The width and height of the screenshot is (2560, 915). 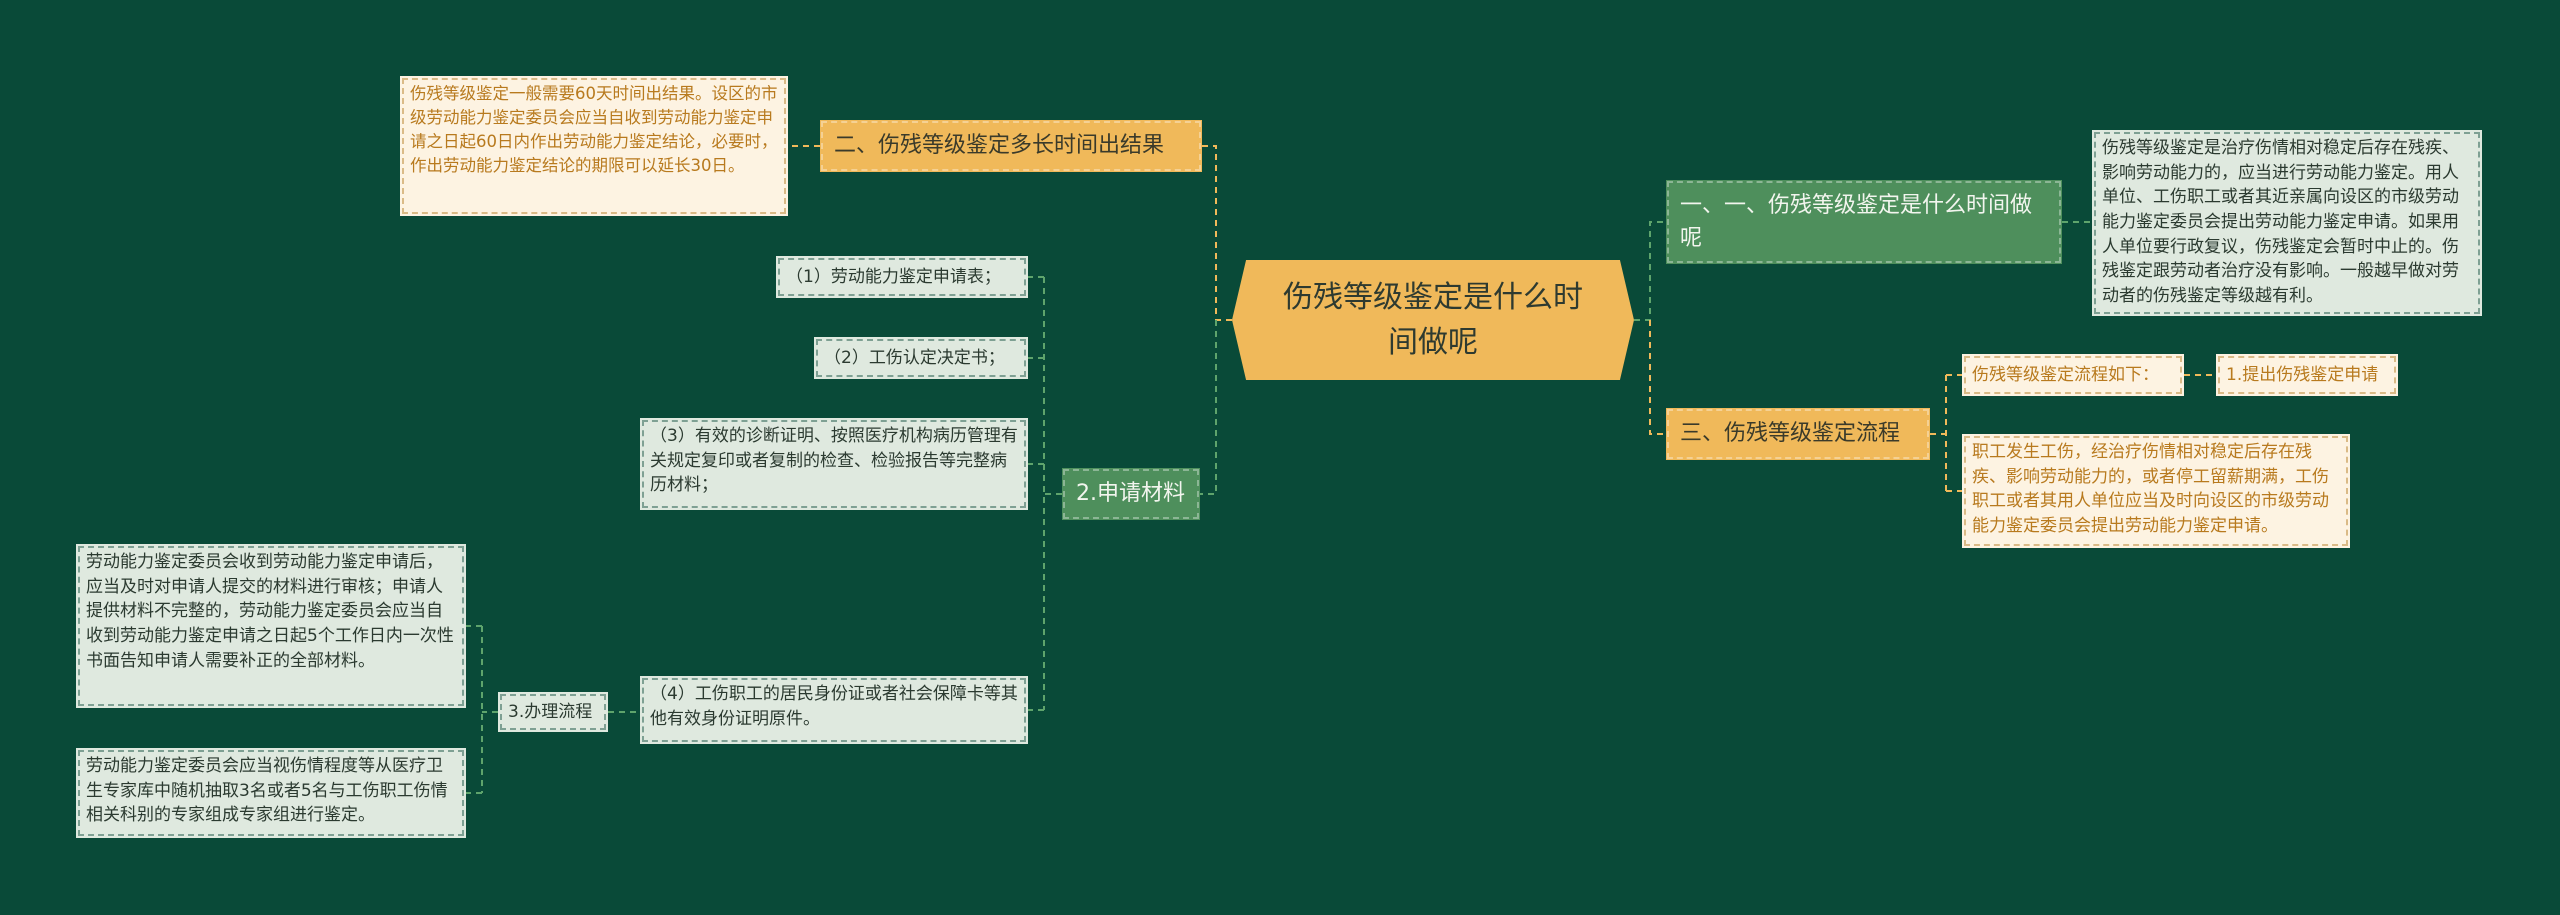 What do you see at coordinates (553, 712) in the screenshot?
I see `branch-process: 3.办理流程` at bounding box center [553, 712].